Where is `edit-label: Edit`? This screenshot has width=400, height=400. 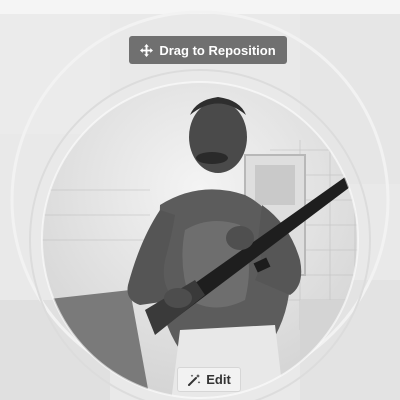
edit-label: Edit is located at coordinates (218, 379).